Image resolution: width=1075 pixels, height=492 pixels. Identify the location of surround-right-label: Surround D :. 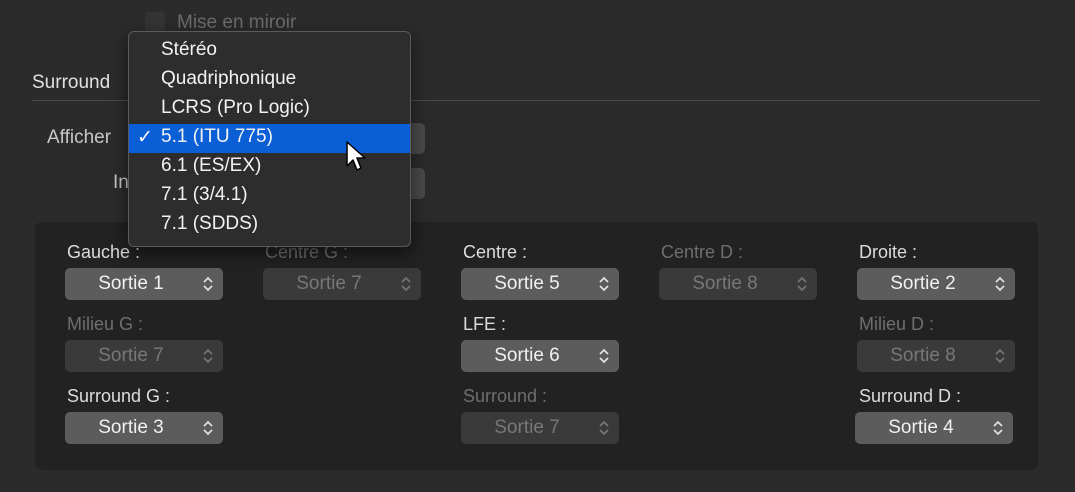
(910, 396).